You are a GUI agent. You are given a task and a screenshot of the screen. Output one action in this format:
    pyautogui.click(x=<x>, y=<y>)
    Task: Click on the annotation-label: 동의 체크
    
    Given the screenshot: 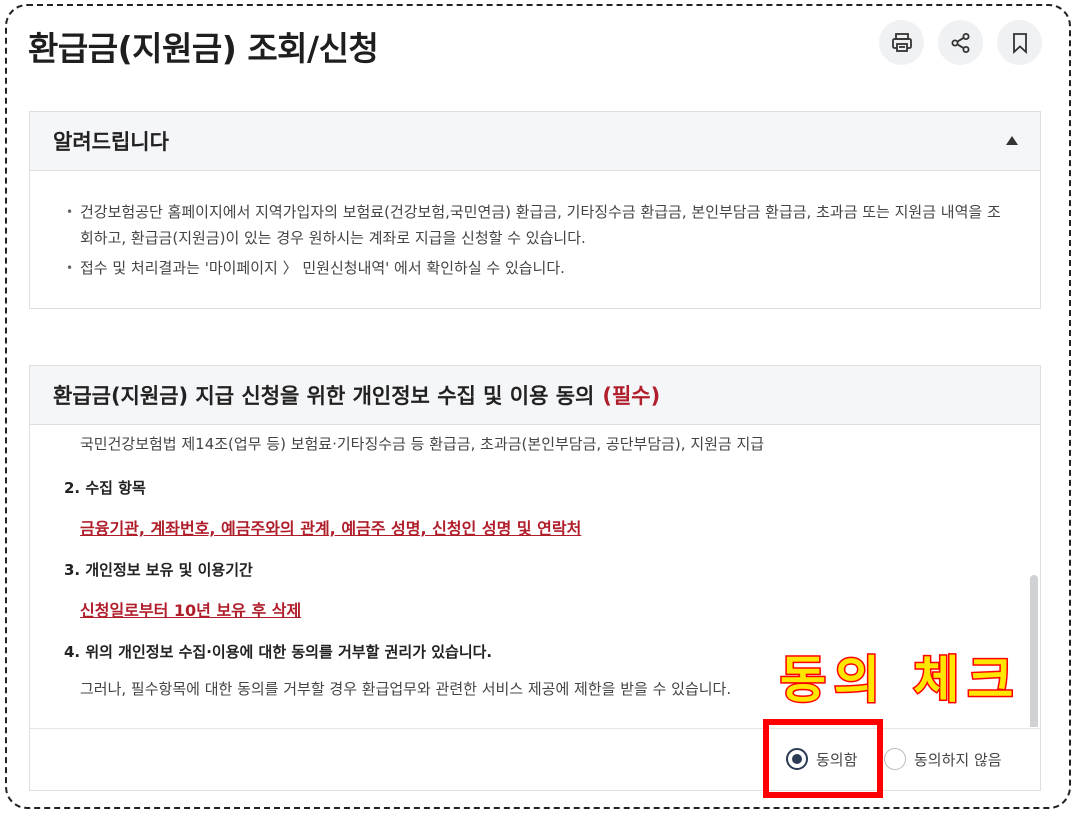 What is the action you would take?
    pyautogui.click(x=900, y=680)
    